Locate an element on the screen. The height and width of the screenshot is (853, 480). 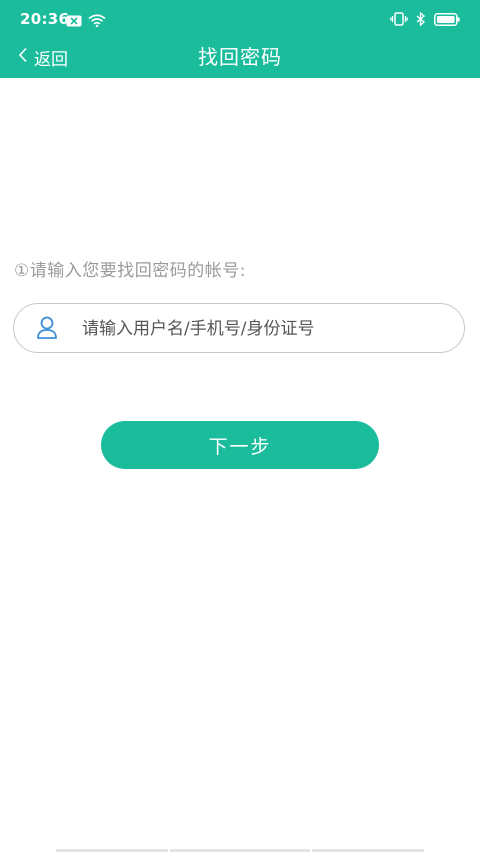
next-button: 下一步 is located at coordinates (240, 445).